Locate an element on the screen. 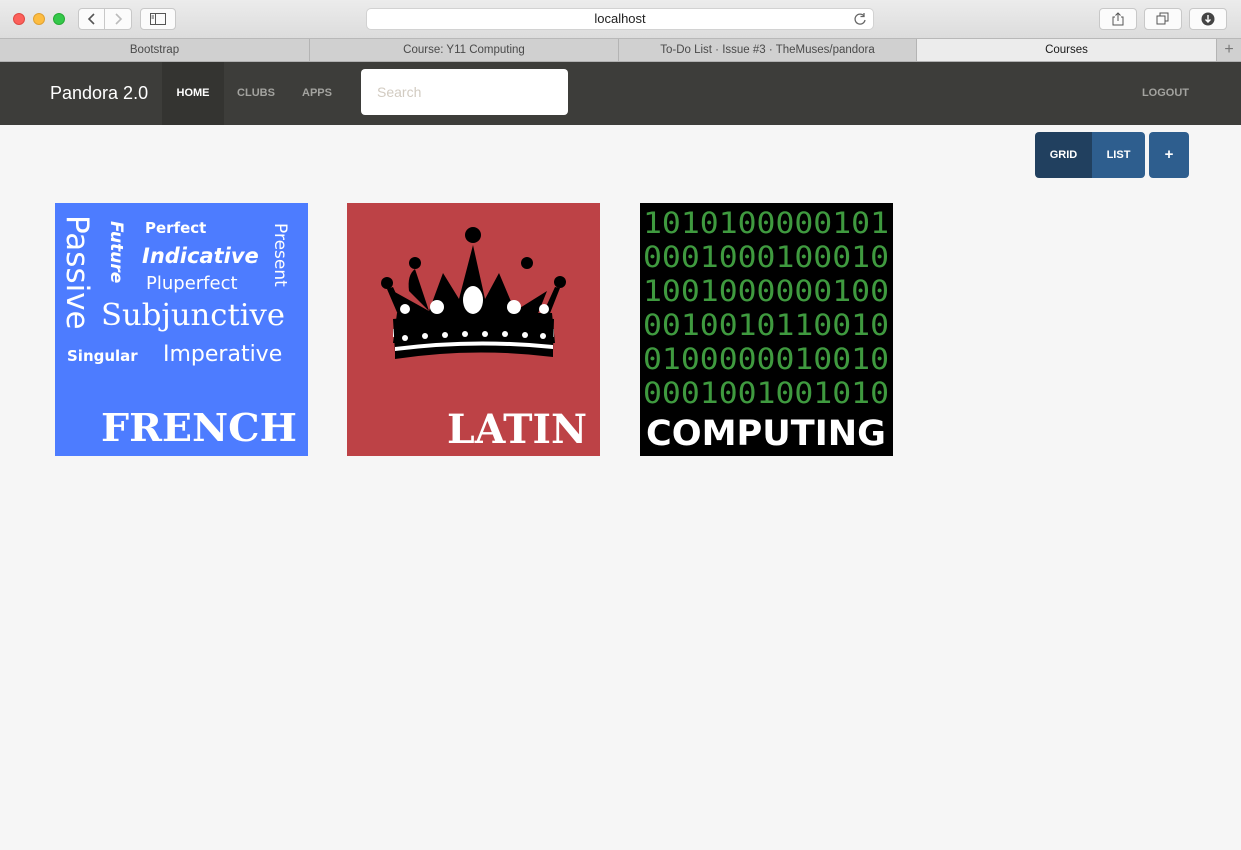 The image size is (1241, 850). chevron-left-icon is located at coordinates (91, 19).